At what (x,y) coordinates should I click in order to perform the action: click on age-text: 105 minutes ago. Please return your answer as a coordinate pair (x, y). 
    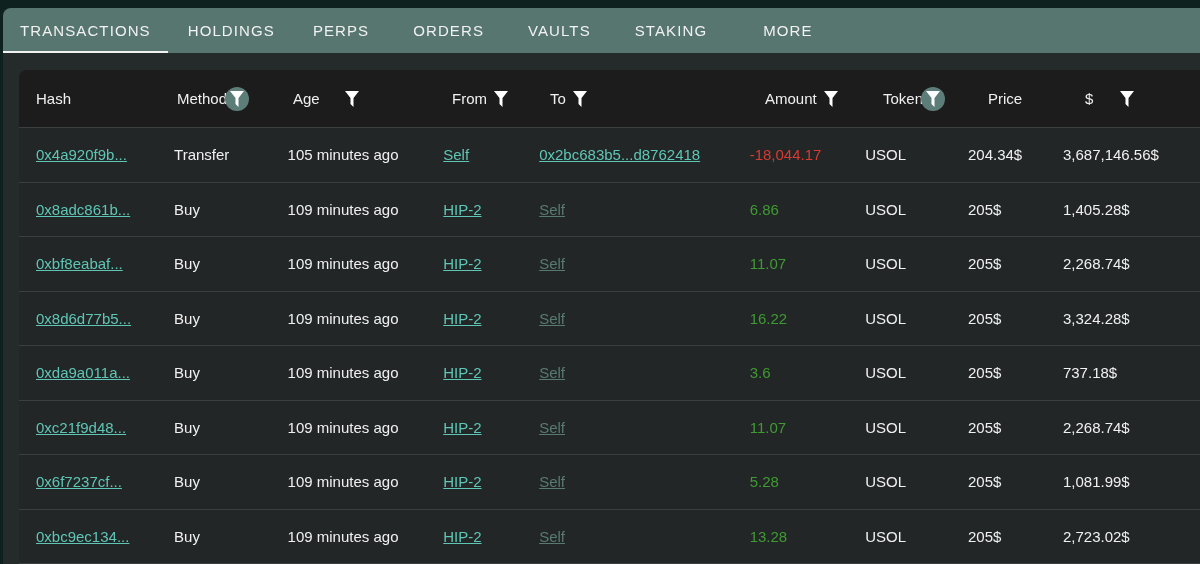
    Looking at the image, I should click on (343, 155).